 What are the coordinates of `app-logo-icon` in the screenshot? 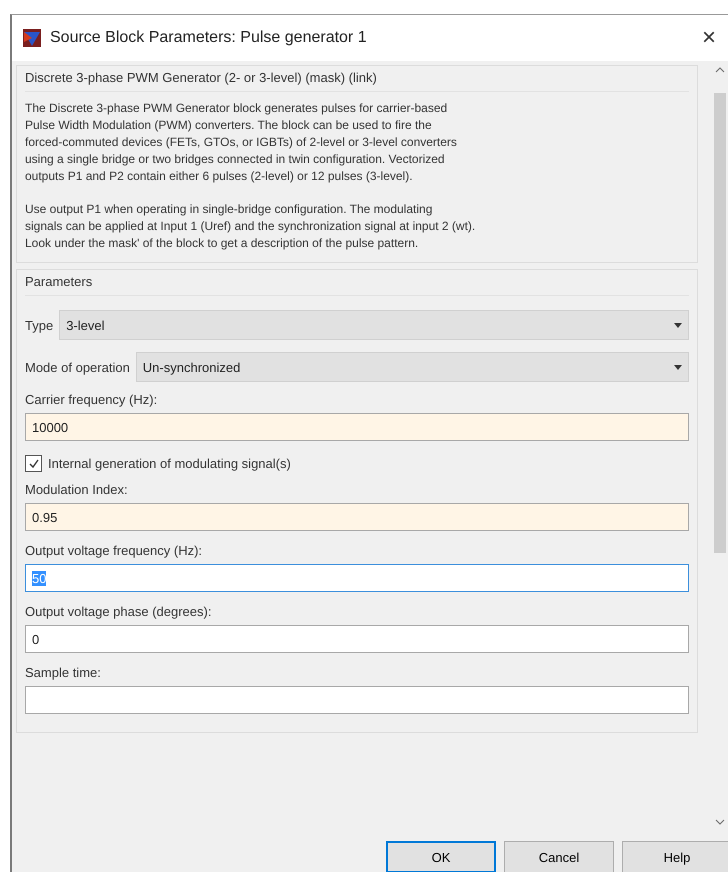 It's located at (32, 38).